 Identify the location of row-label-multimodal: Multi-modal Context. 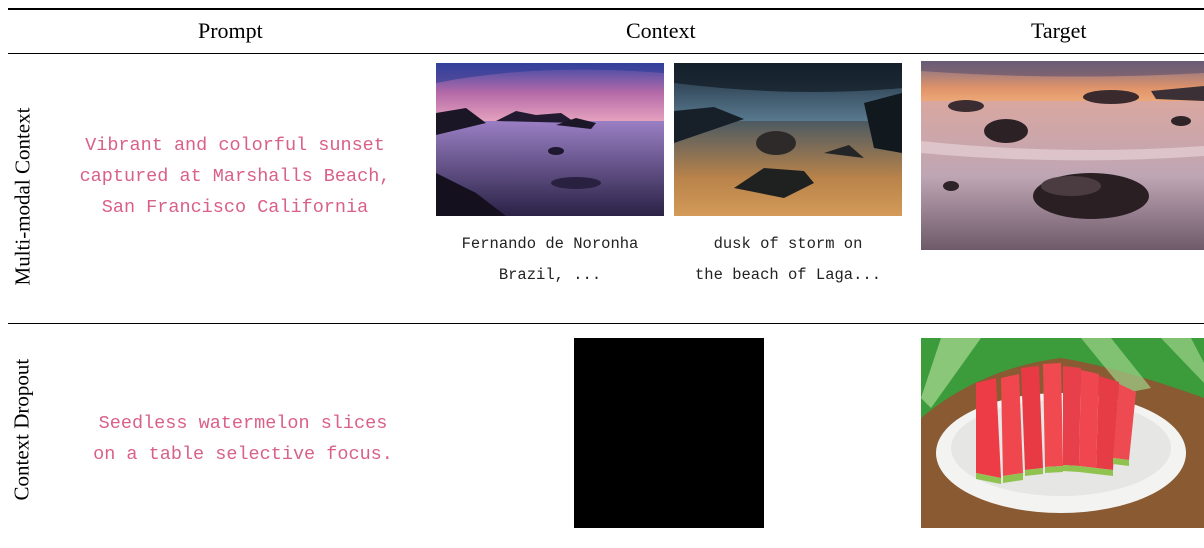
(22, 196).